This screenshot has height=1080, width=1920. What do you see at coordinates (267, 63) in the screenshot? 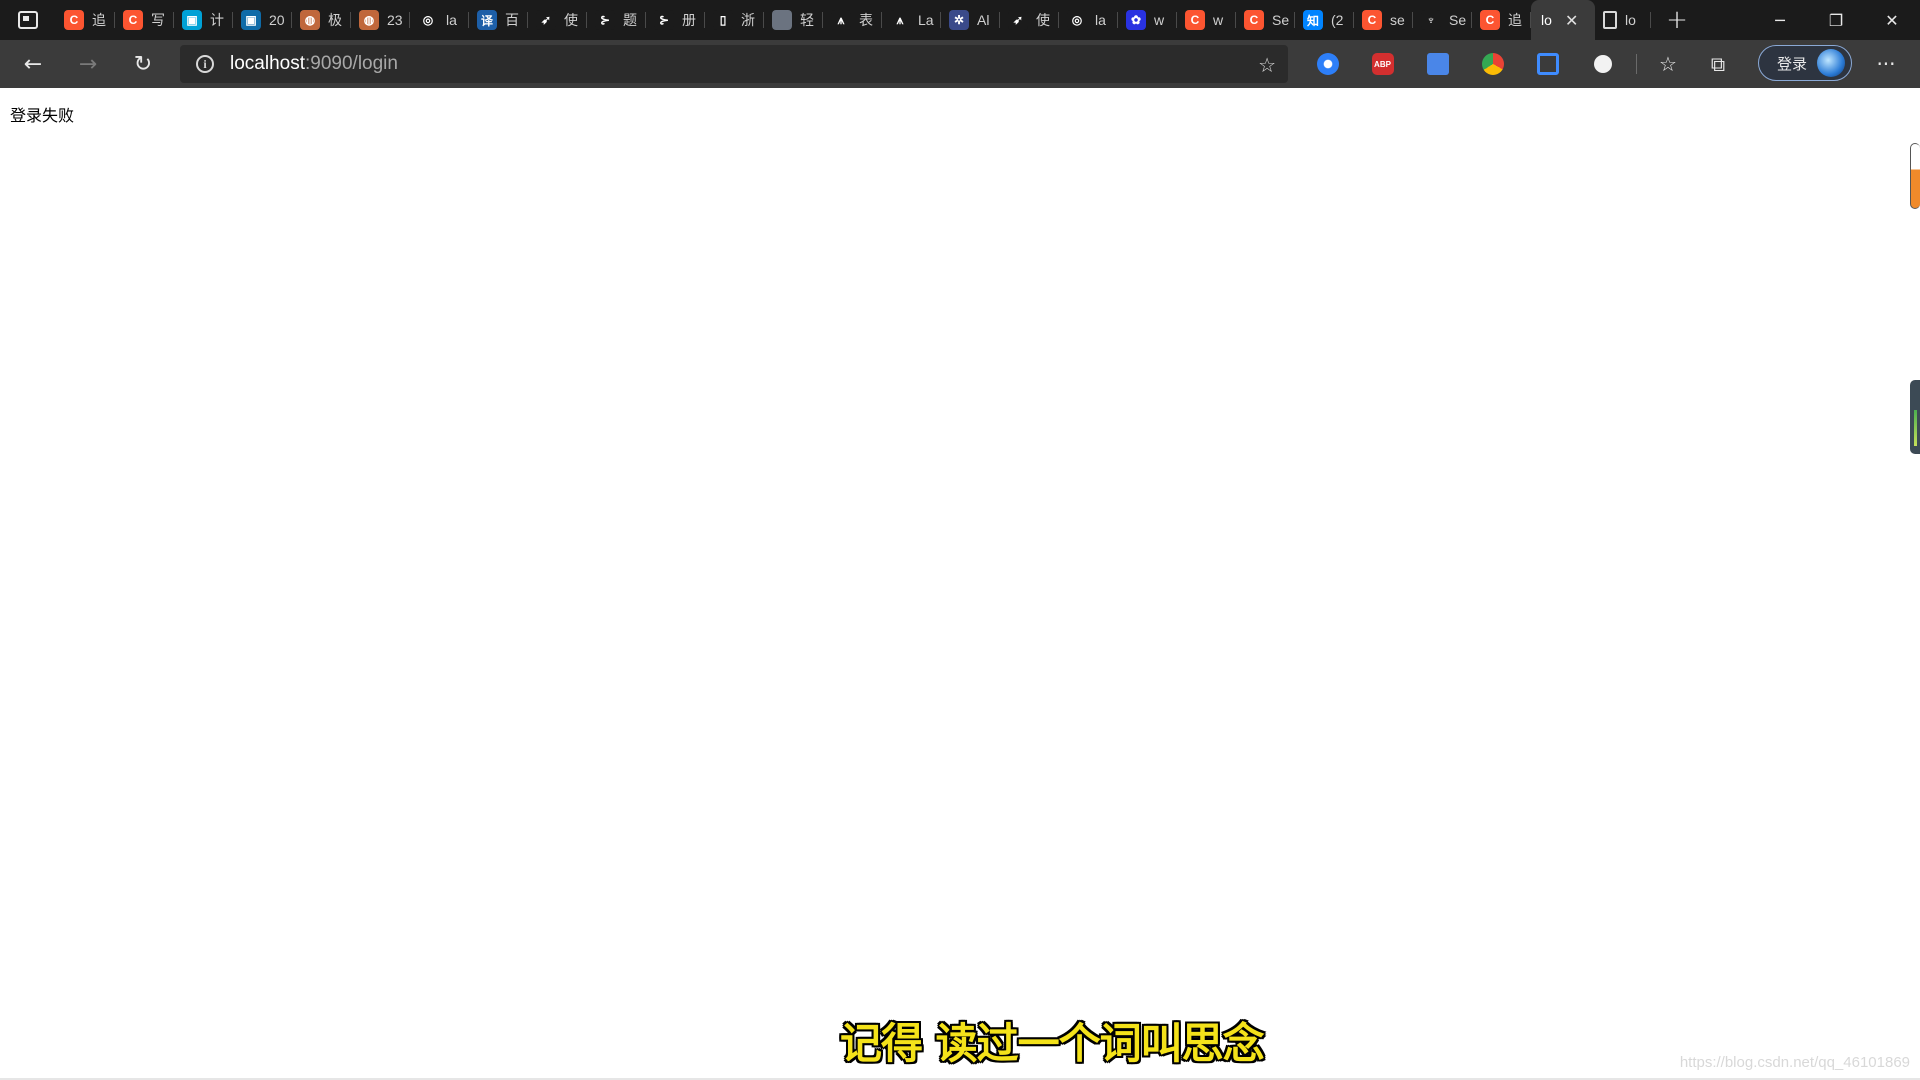
I see `url-host: localhost` at bounding box center [267, 63].